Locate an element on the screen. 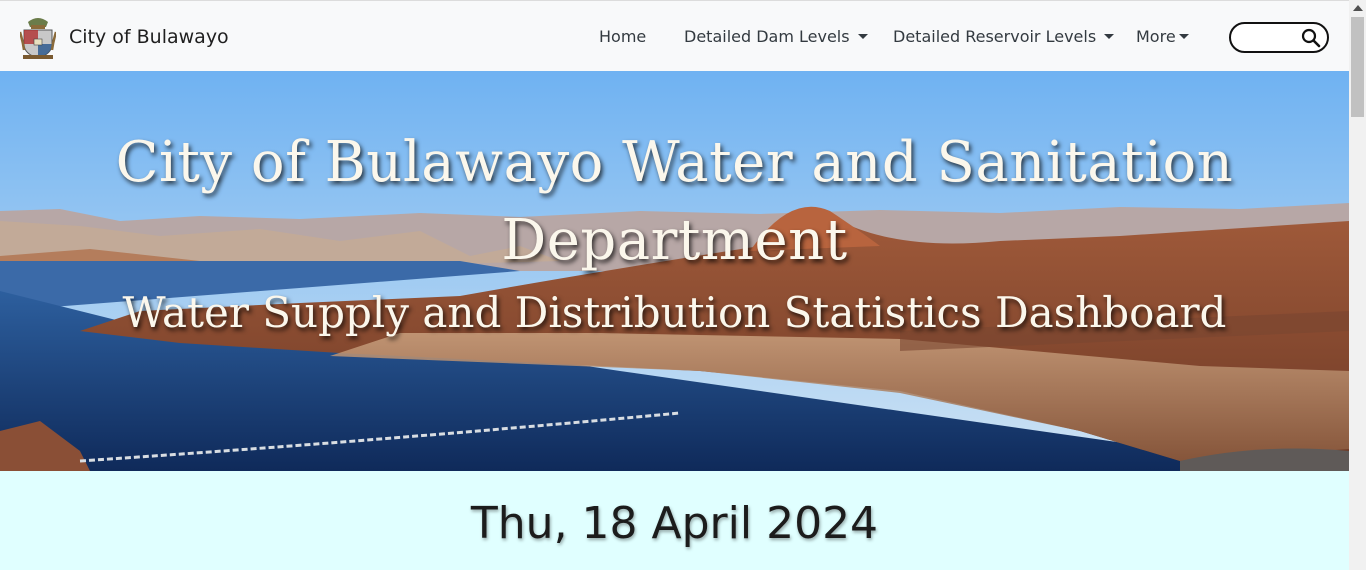 The image size is (1366, 570). brand-link: City of Bulawayo is located at coordinates (124, 37).